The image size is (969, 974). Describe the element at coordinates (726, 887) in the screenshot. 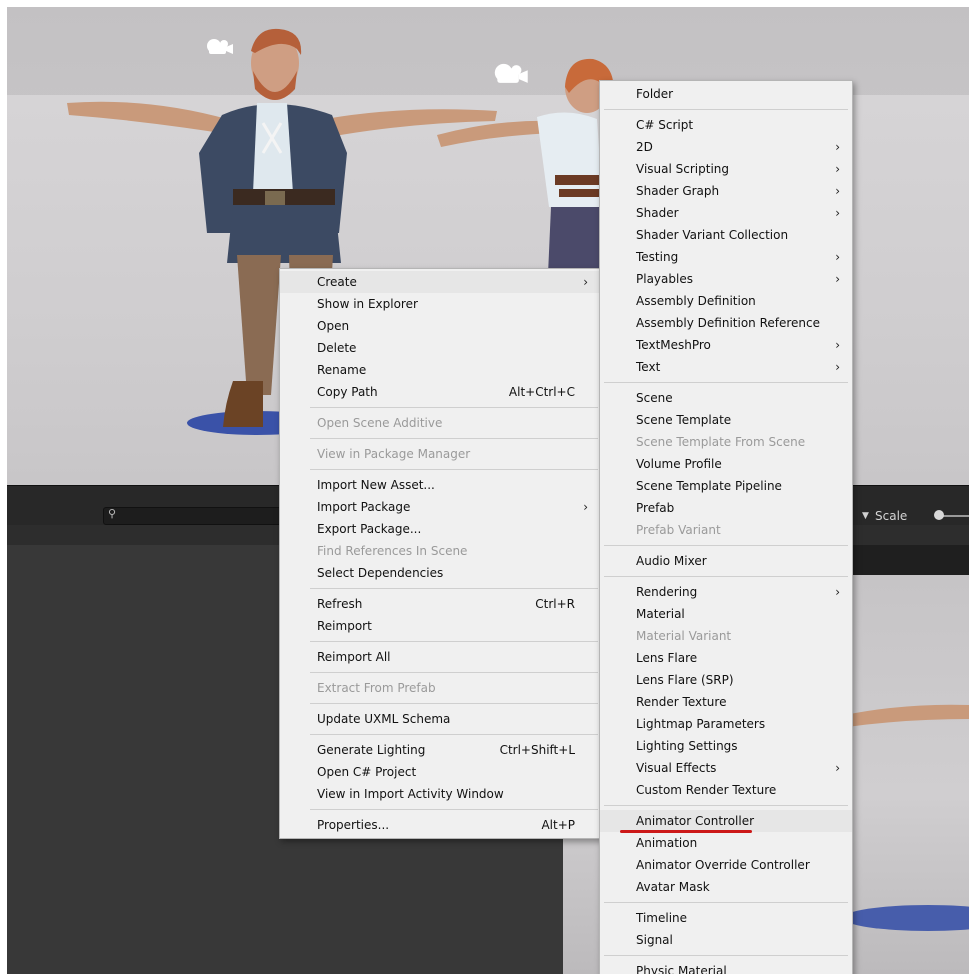

I see `menu-item-avatar-mask: Avatar Mask` at that location.